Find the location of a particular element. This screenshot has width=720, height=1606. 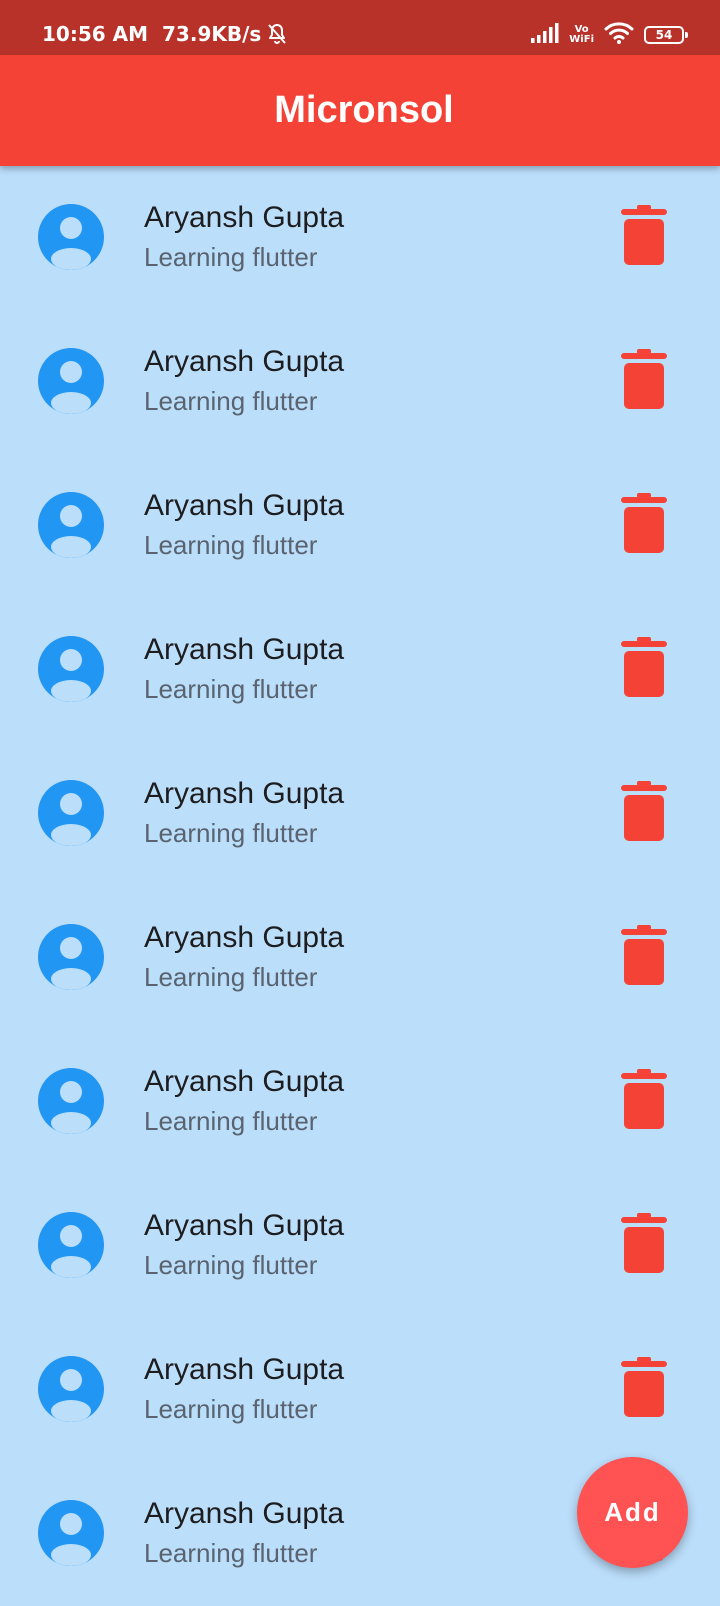

wifi-icon is located at coordinates (619, 35).